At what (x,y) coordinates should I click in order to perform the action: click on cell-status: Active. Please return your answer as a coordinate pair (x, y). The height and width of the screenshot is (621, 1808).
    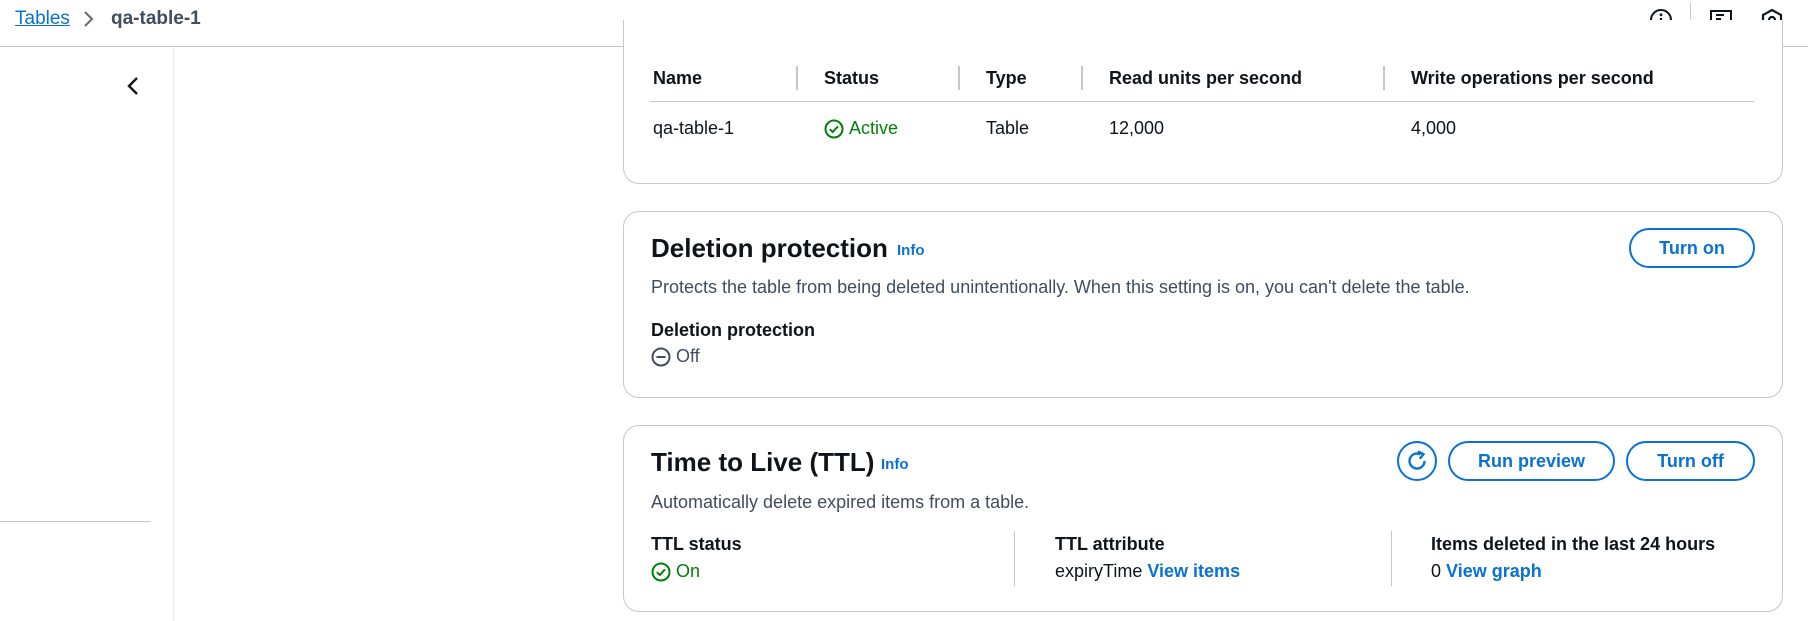
    Looking at the image, I should click on (861, 128).